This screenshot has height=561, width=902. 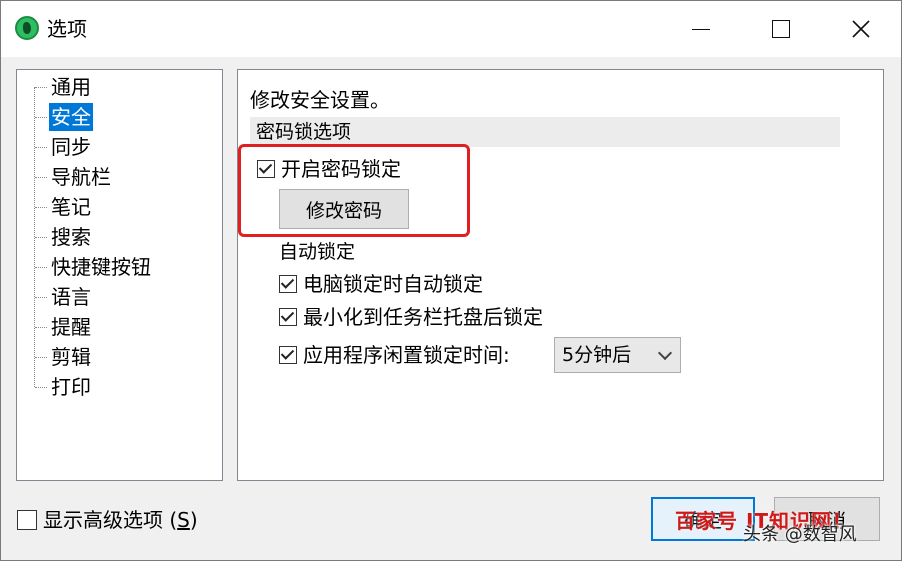 I want to click on show-advanced-text: 显示高级选项 (, so click(x=110, y=520).